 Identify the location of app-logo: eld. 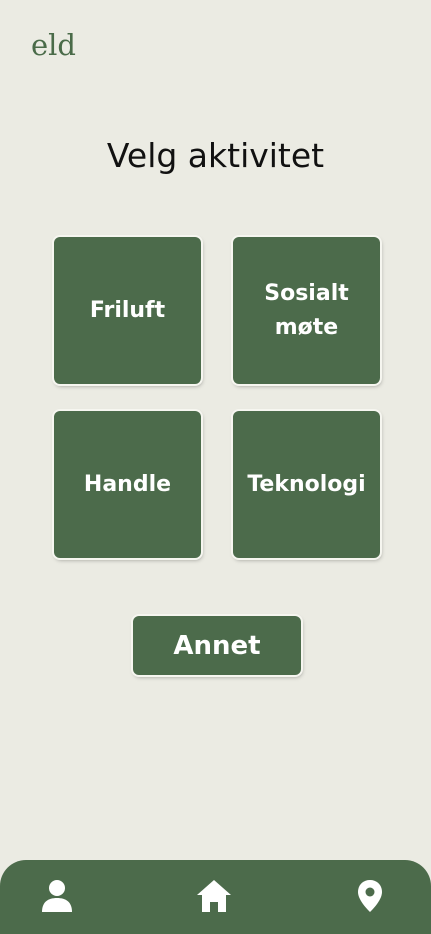
(54, 45).